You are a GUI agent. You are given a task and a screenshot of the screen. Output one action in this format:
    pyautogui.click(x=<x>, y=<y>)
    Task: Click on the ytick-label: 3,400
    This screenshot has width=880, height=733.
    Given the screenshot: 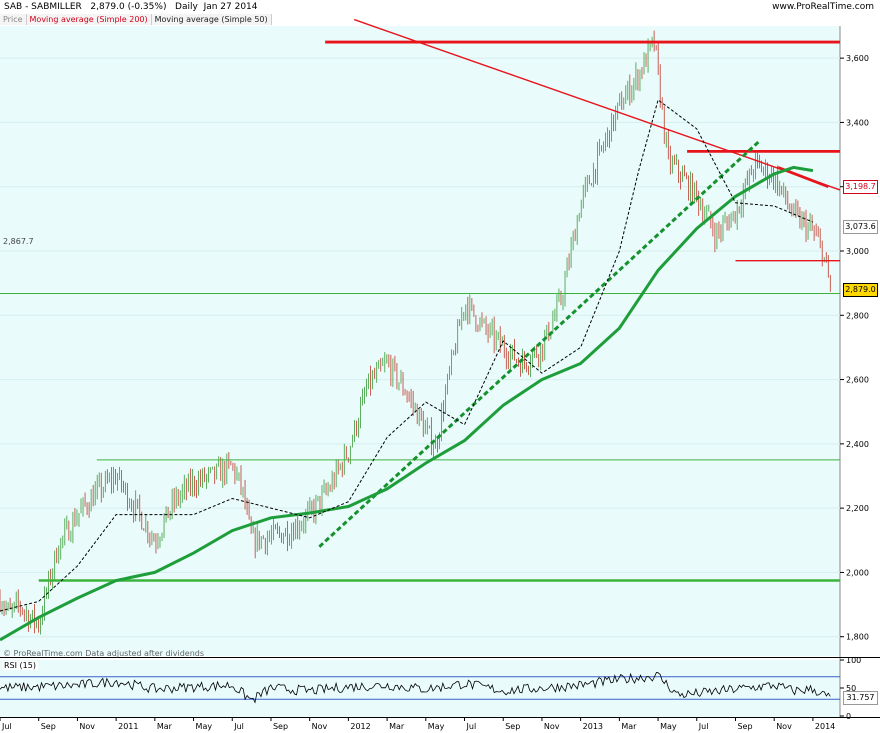 What is the action you would take?
    pyautogui.click(x=857, y=122)
    